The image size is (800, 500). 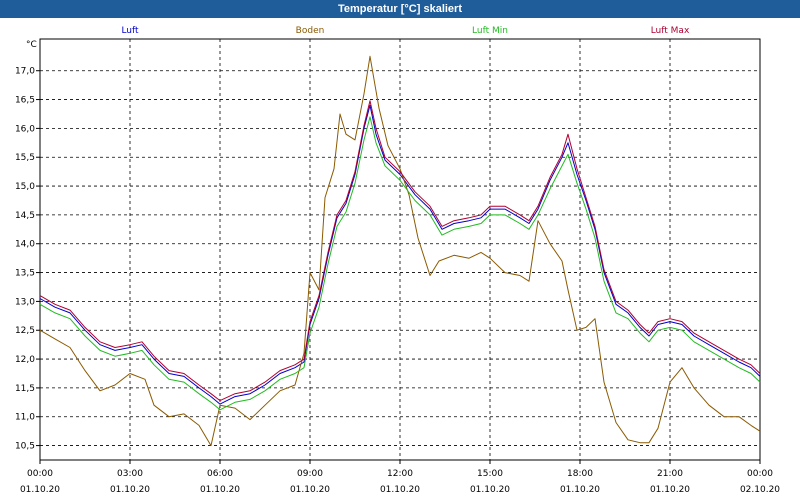 I want to click on x-tick-time-label: 03:00, so click(x=130, y=474).